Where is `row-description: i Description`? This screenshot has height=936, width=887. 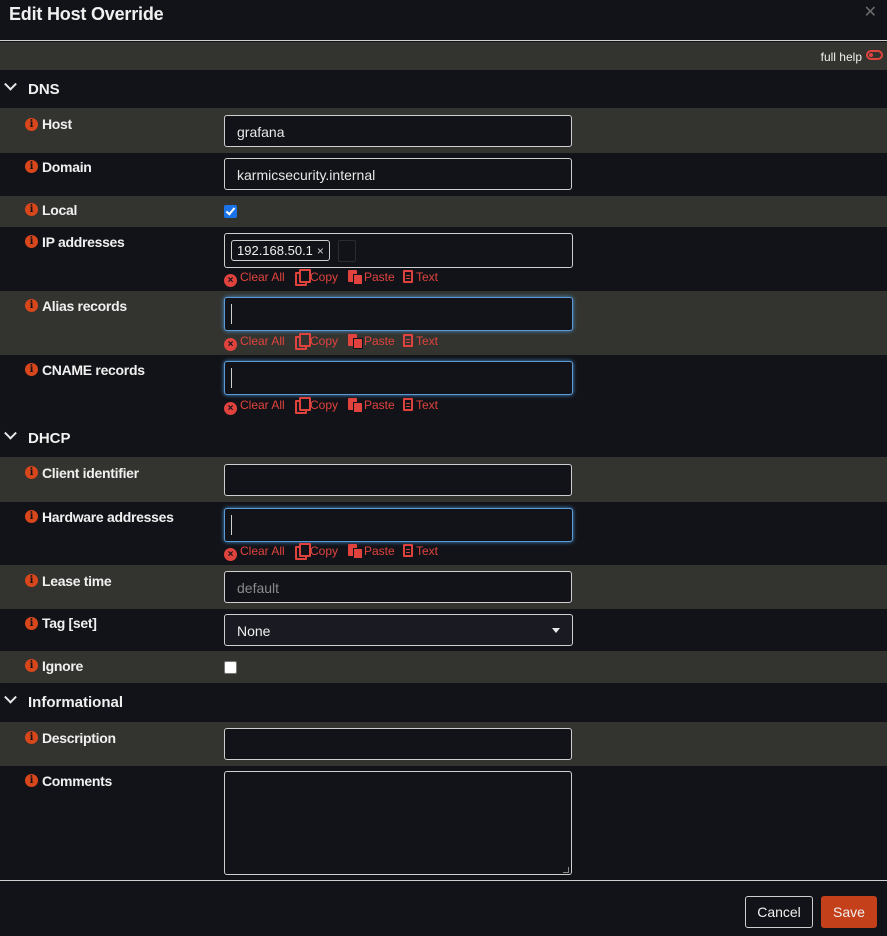
row-description: i Description is located at coordinates (443, 744).